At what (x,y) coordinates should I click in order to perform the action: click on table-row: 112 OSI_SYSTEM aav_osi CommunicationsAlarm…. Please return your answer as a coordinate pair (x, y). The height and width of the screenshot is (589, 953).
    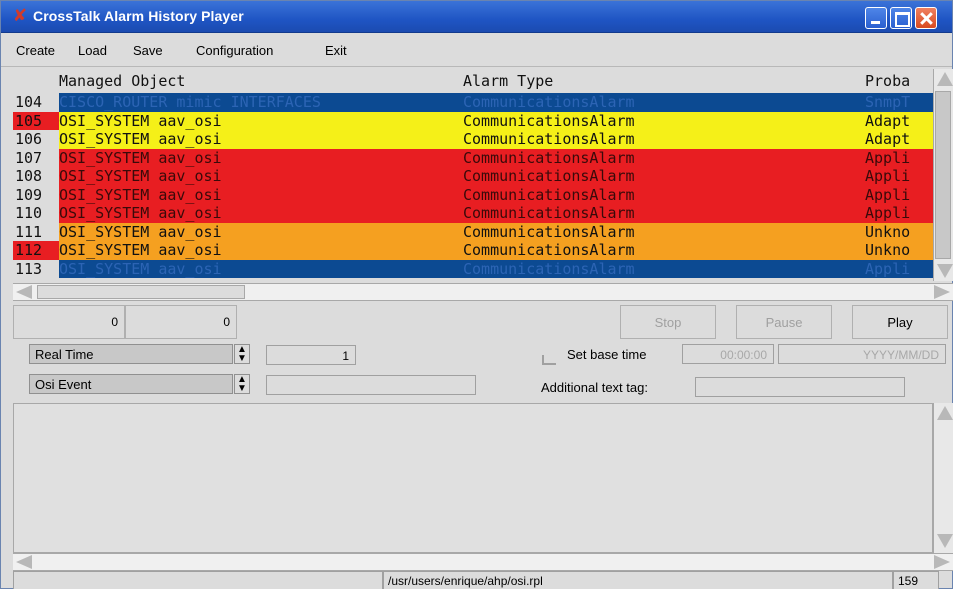
    Looking at the image, I should click on (473, 250).